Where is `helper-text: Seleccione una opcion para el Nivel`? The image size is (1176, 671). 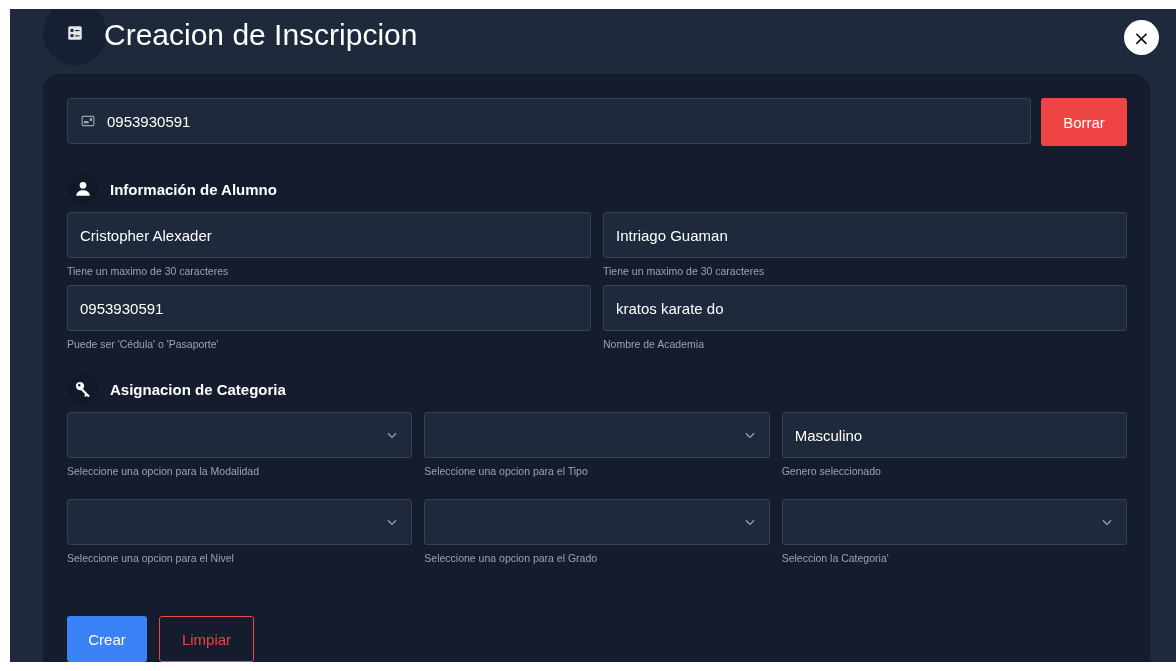 helper-text: Seleccione una opcion para el Nivel is located at coordinates (151, 559).